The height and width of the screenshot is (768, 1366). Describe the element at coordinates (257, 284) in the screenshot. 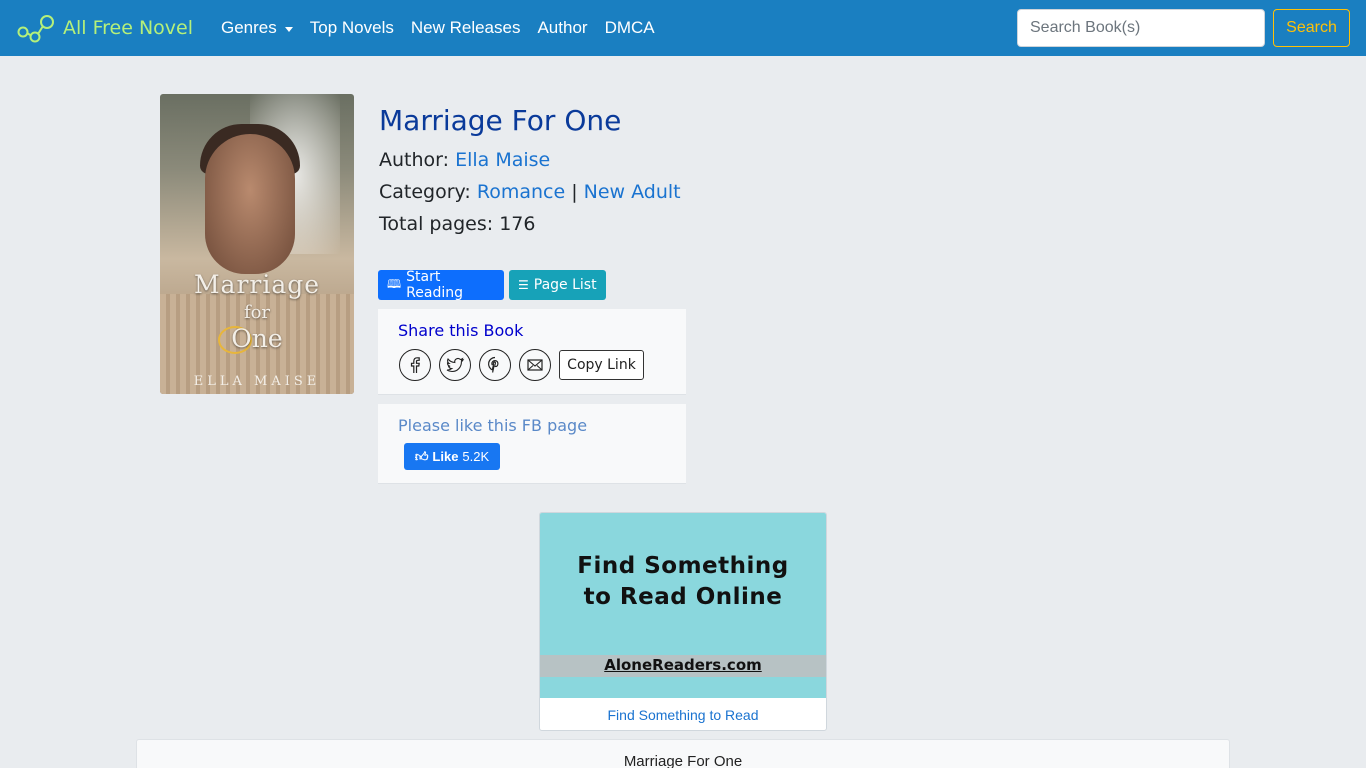

I see `cover-title-line1: Marriage` at that location.